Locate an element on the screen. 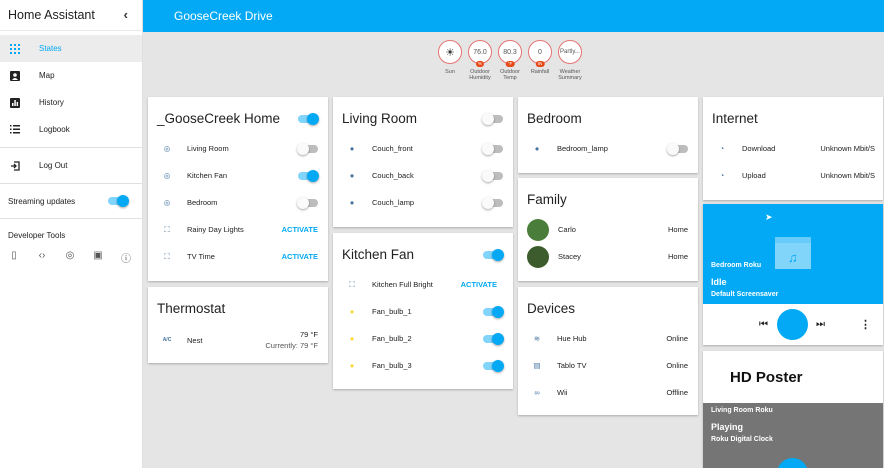 The image size is (884, 468). bar-chart-icon is located at coordinates (15, 103).